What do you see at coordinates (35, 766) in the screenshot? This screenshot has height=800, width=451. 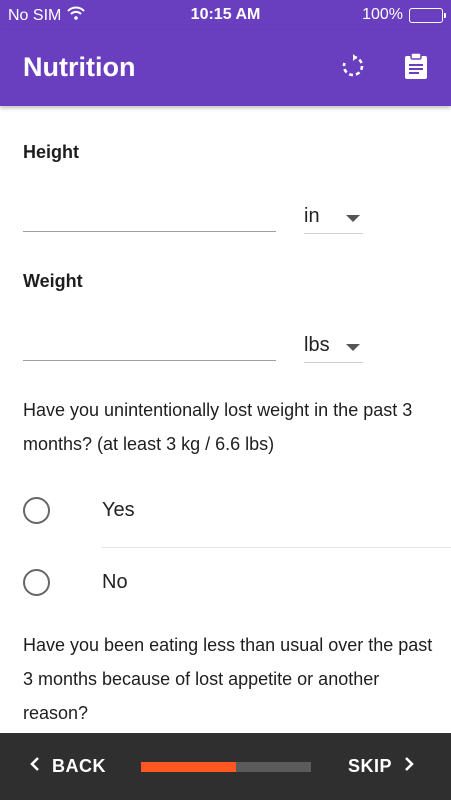 I see `chevron-left-icon` at bounding box center [35, 766].